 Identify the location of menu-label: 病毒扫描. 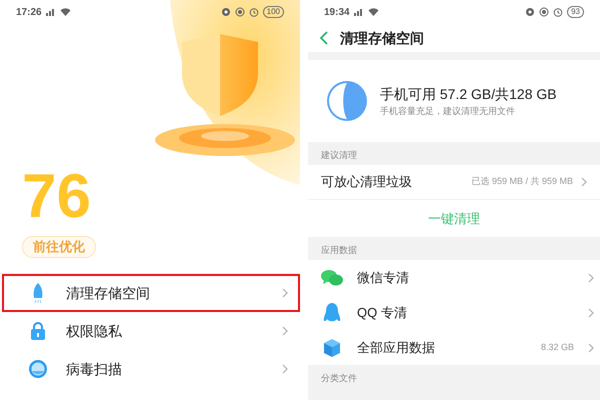
(94, 369).